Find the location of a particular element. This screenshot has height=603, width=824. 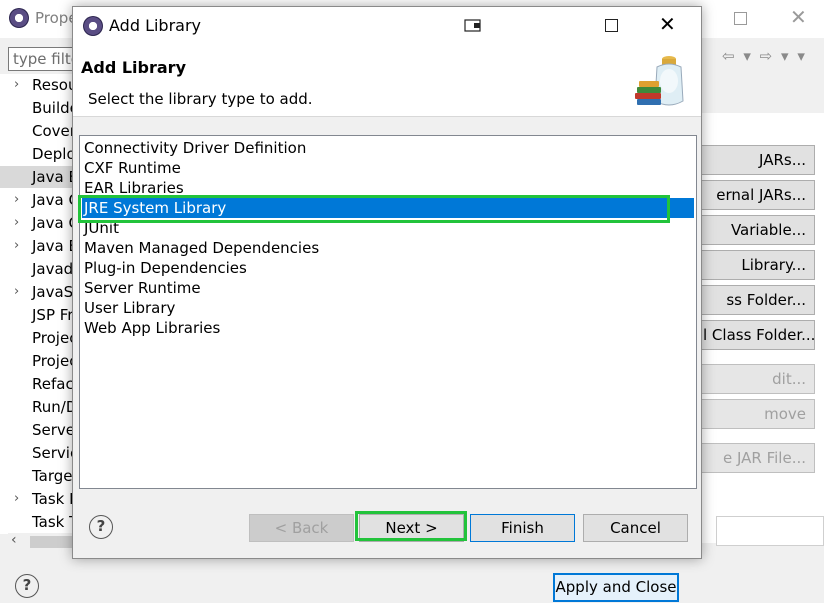

tree-item: Serve is located at coordinates (37, 430).